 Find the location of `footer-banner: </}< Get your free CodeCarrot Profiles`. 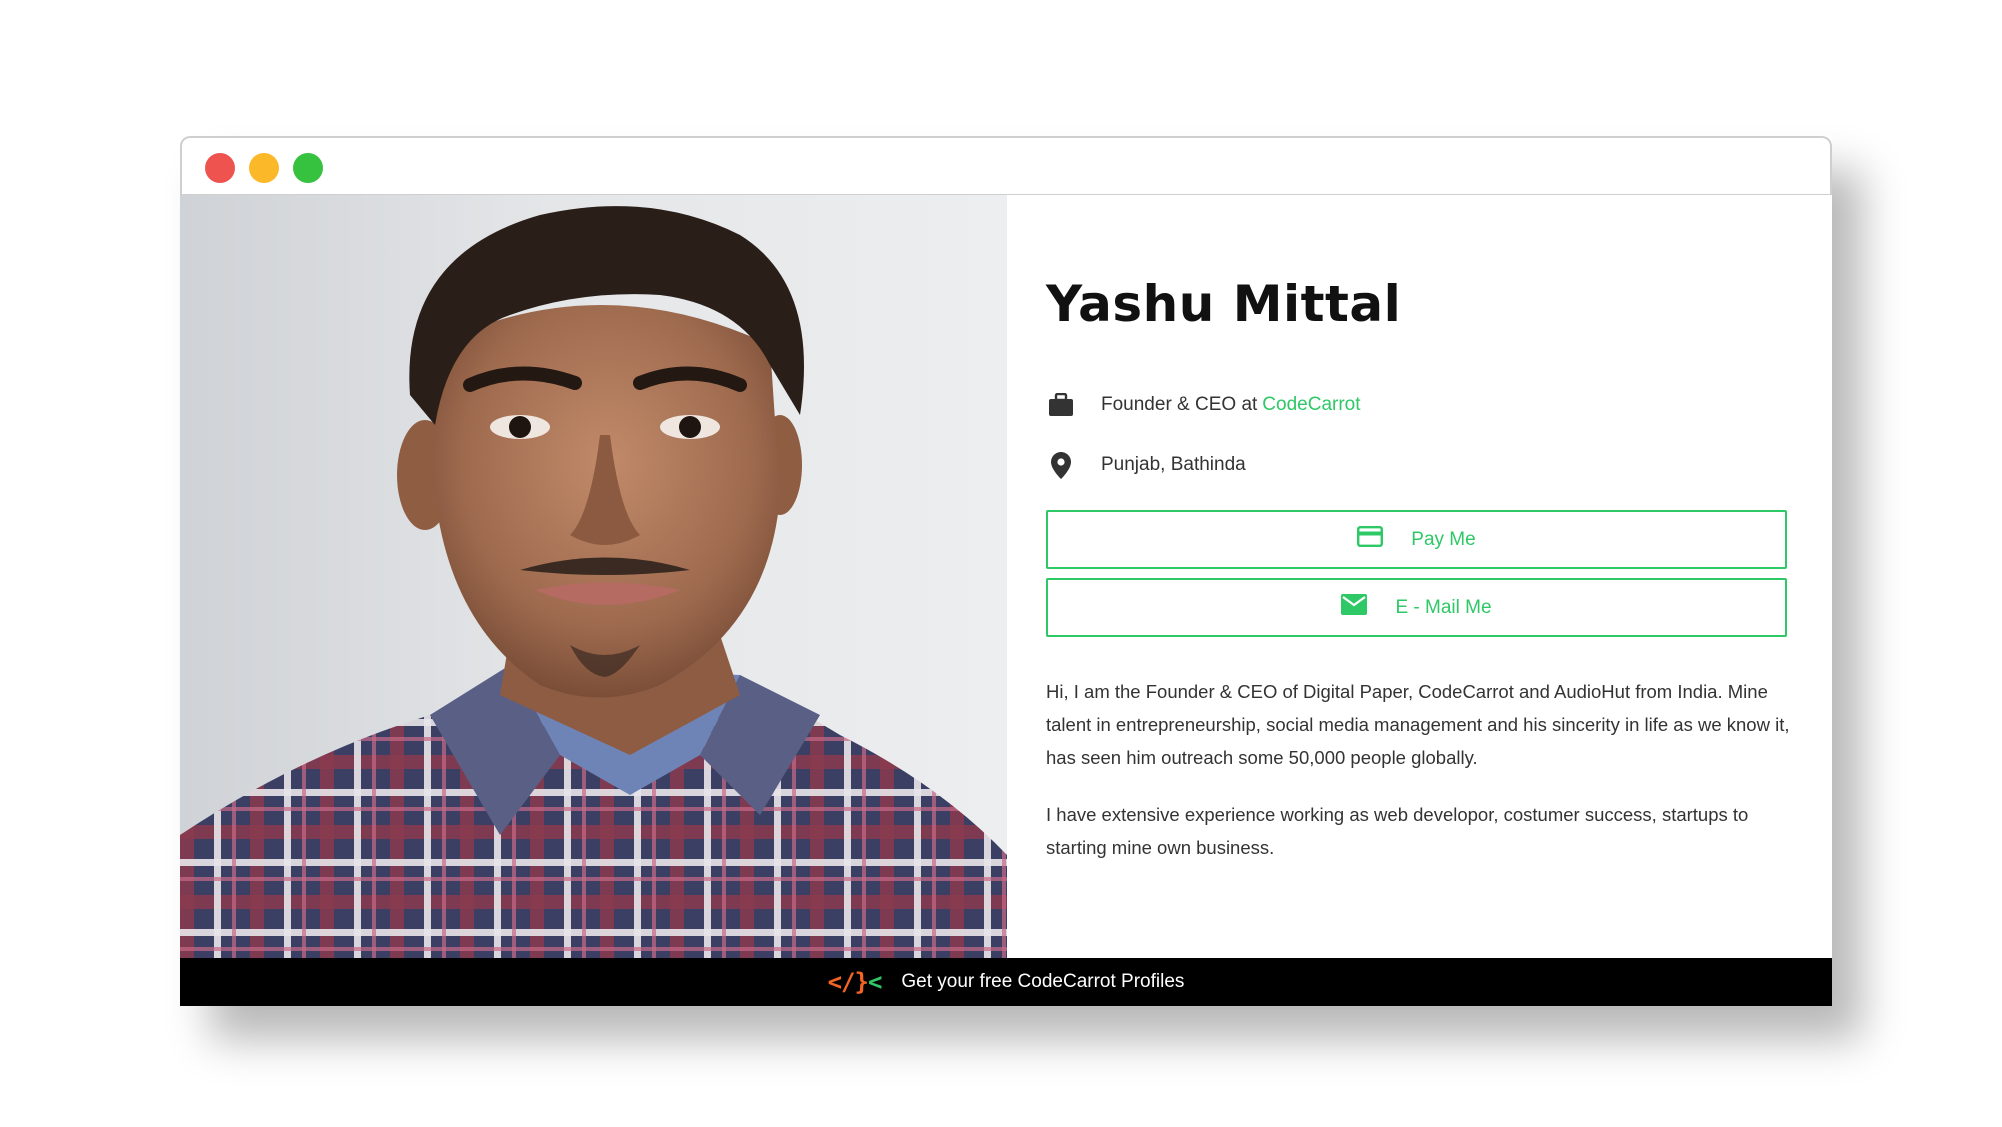

footer-banner: </}< Get your free CodeCarrot Profiles is located at coordinates (1006, 982).